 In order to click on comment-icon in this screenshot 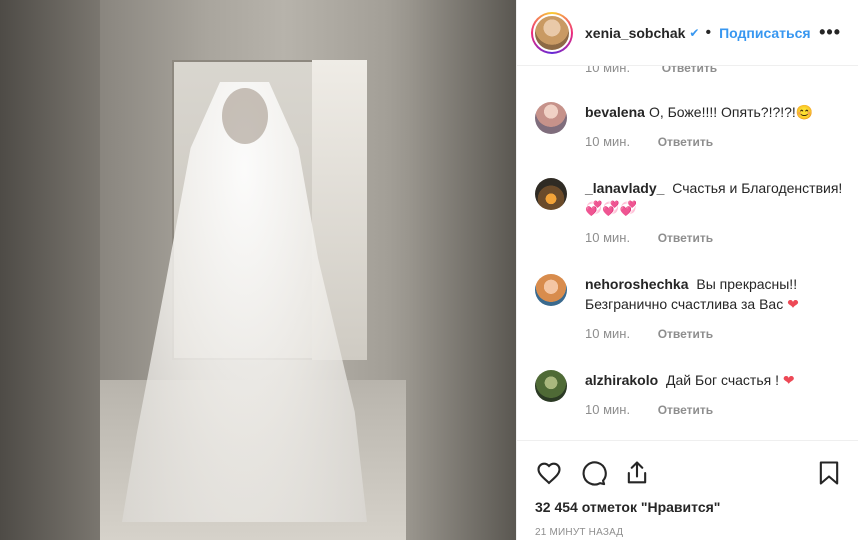, I will do `click(593, 473)`.